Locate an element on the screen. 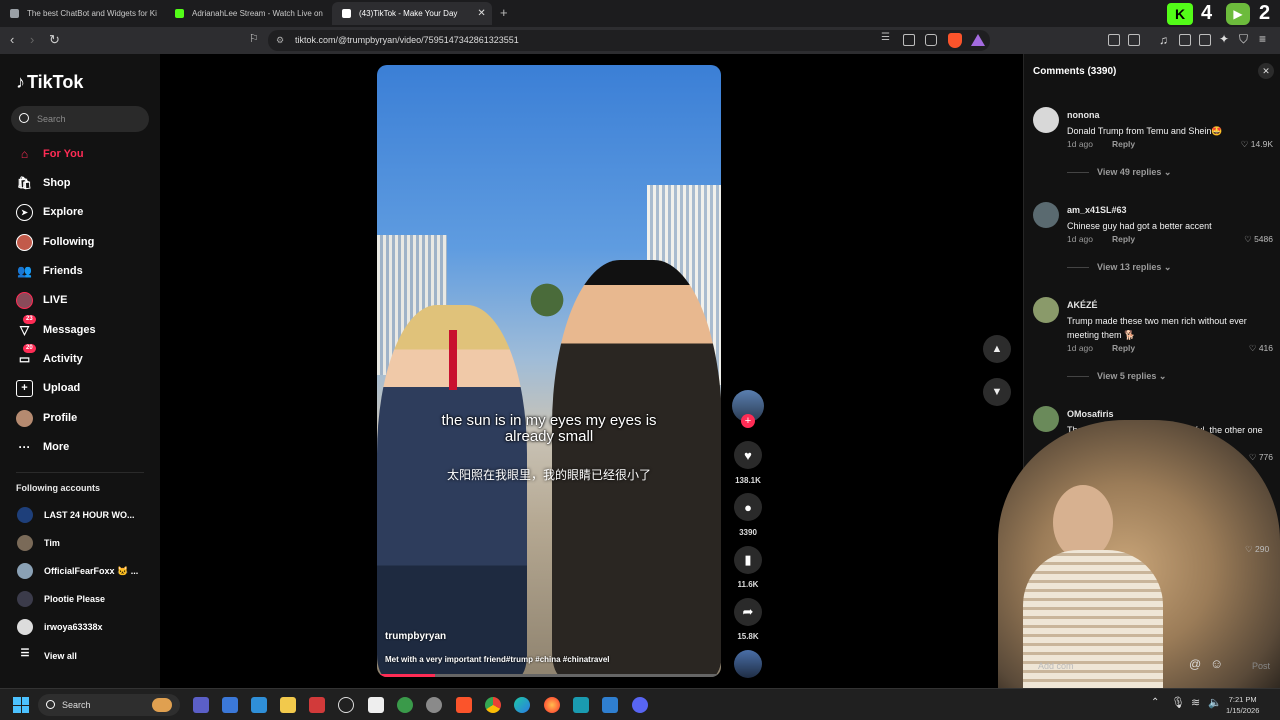  nav-upload: + Upload is located at coordinates (48, 388).